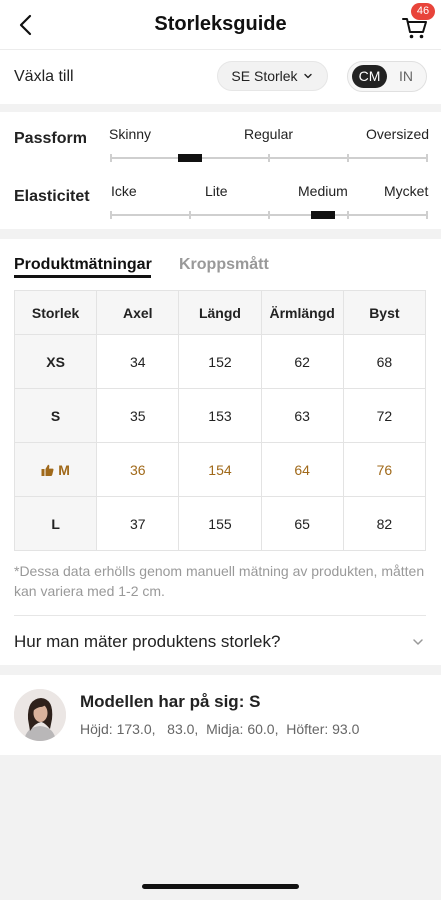 Image resolution: width=441 pixels, height=900 pixels. I want to click on model-photo, so click(40, 715).